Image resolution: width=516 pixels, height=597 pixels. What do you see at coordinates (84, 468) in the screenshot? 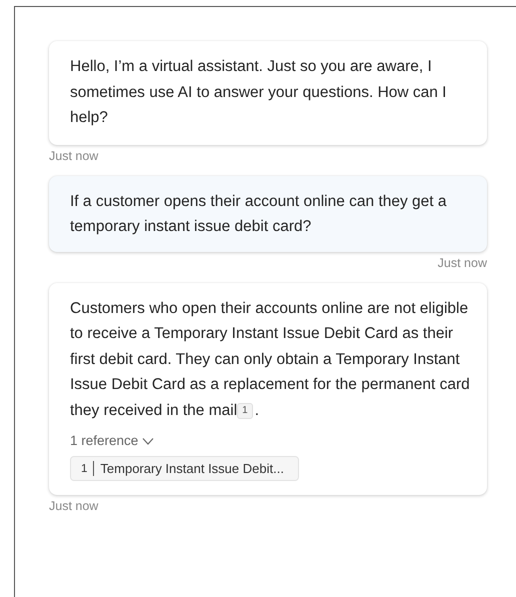
I see `reference-number: 1` at bounding box center [84, 468].